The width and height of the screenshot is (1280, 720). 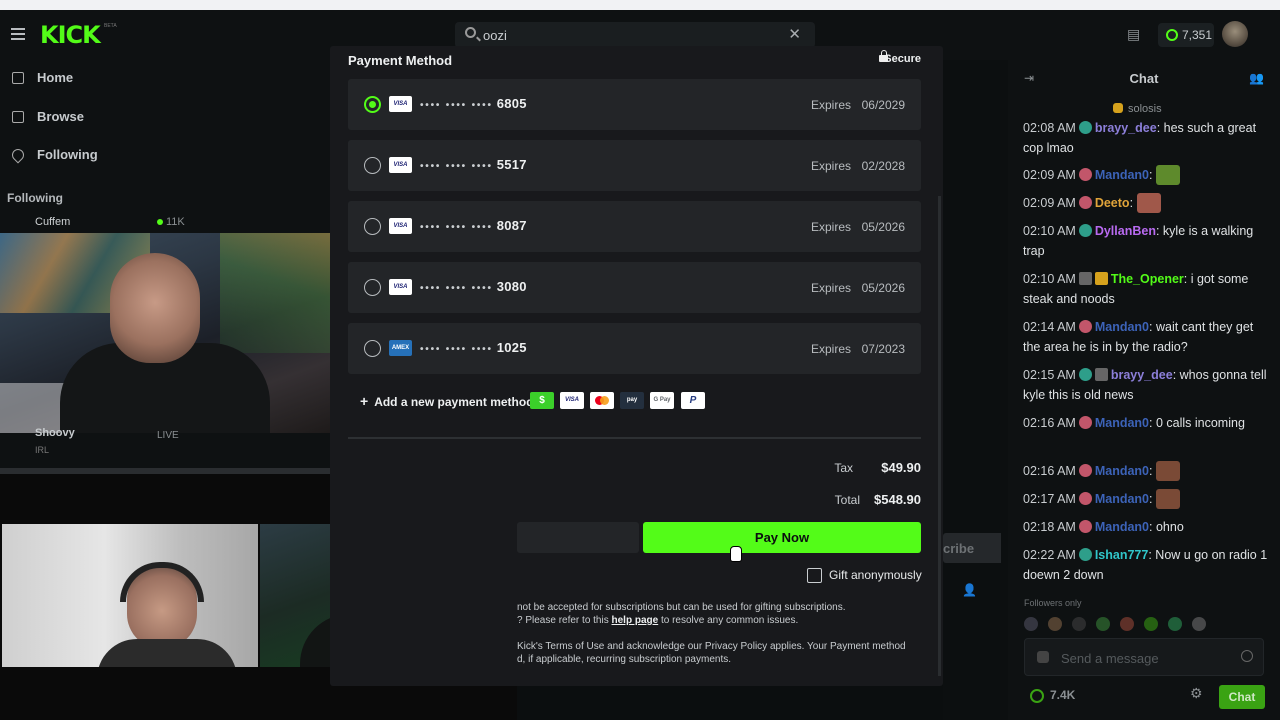 What do you see at coordinates (814, 575) in the screenshot?
I see `gift-anonymously-checkbox` at bounding box center [814, 575].